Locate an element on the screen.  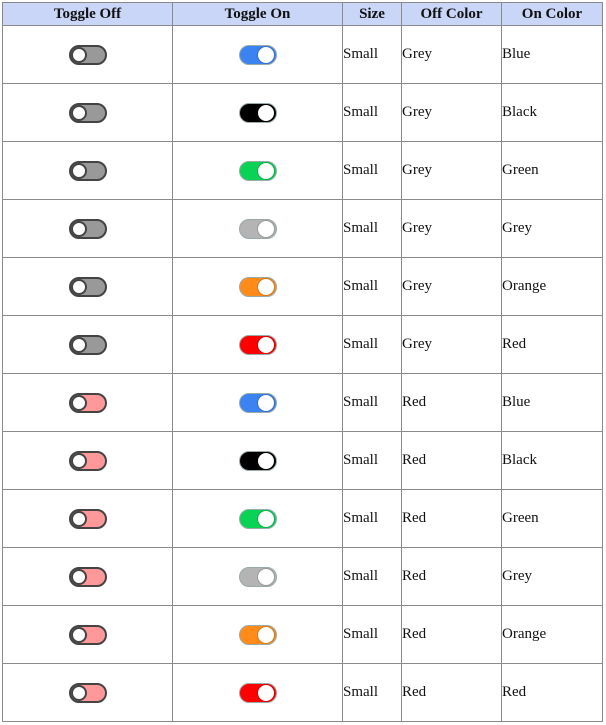
table-row: Small Red Blue is located at coordinates (302, 402).